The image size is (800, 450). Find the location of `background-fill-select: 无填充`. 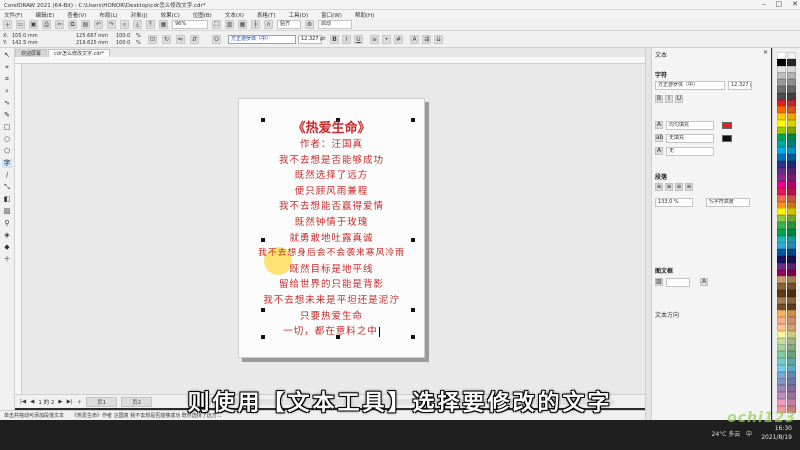

background-fill-select: 无填充 is located at coordinates (690, 138).